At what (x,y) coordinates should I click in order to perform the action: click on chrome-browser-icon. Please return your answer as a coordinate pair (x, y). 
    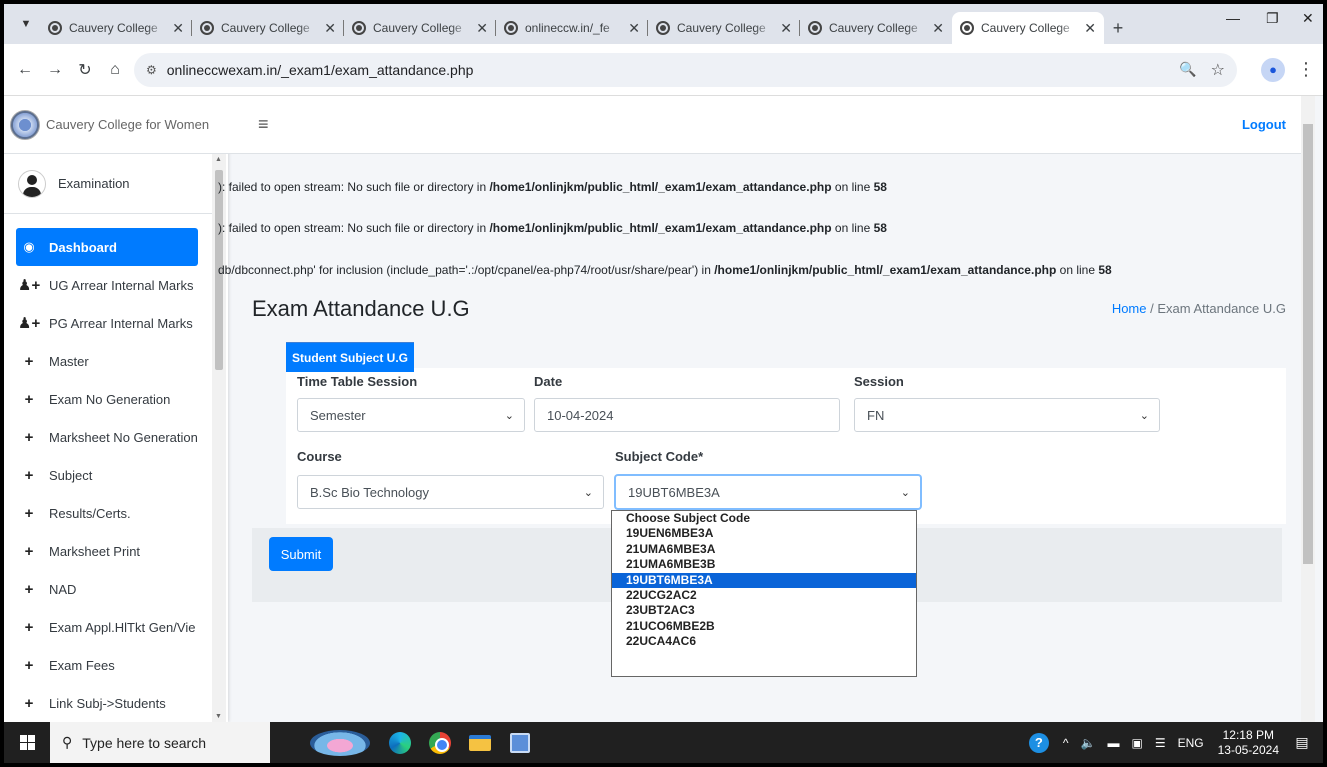
    Looking at the image, I should click on (440, 742).